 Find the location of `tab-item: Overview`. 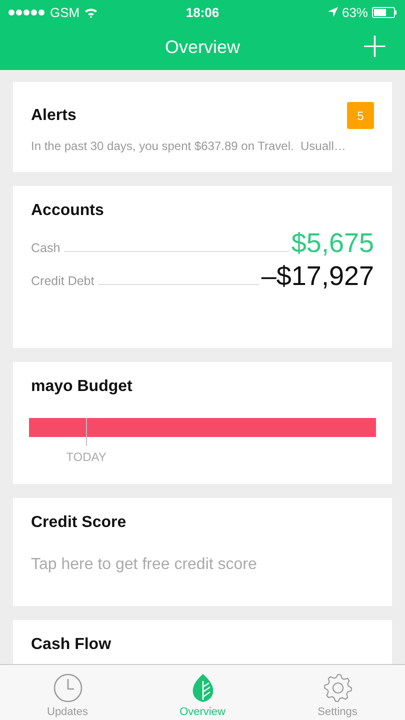

tab-item: Overview is located at coordinates (202, 692).